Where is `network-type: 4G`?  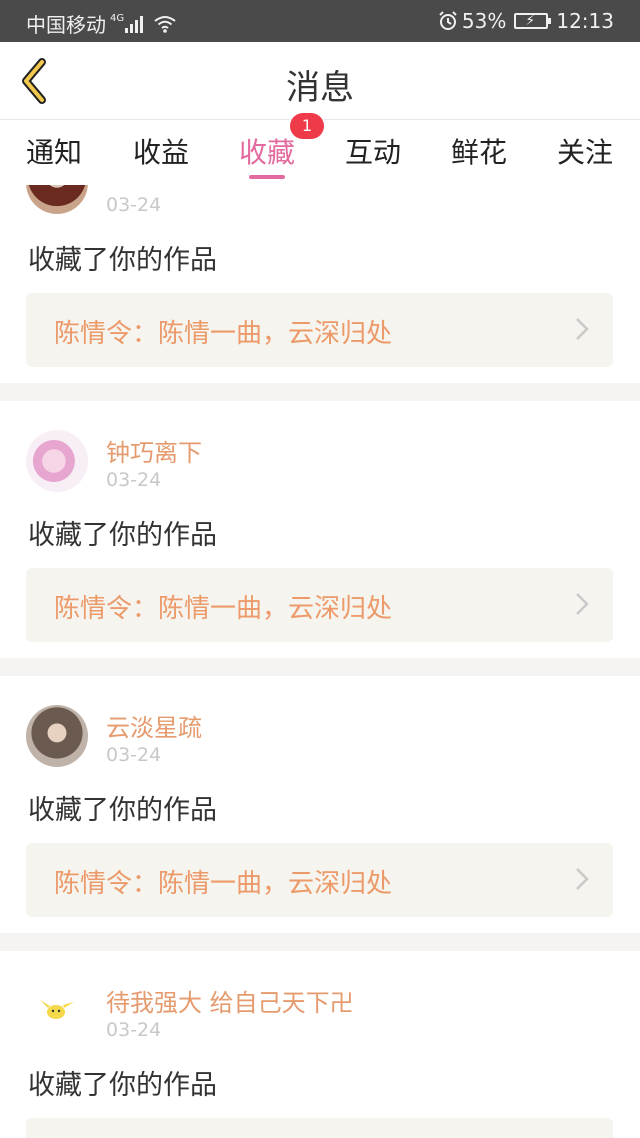 network-type: 4G is located at coordinates (117, 18).